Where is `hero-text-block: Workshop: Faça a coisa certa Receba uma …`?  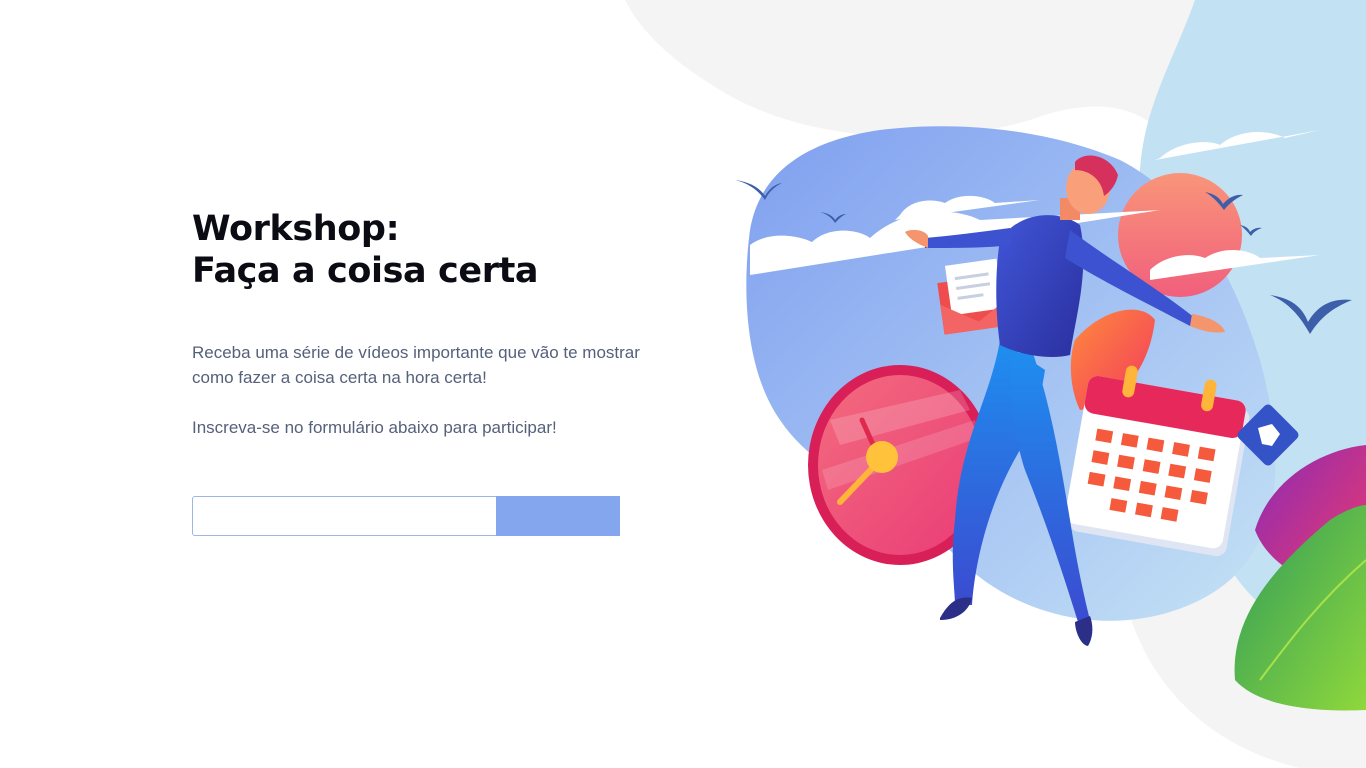
hero-text-block: Workshop: Faça a coisa certa Receba uma … is located at coordinates (427, 324).